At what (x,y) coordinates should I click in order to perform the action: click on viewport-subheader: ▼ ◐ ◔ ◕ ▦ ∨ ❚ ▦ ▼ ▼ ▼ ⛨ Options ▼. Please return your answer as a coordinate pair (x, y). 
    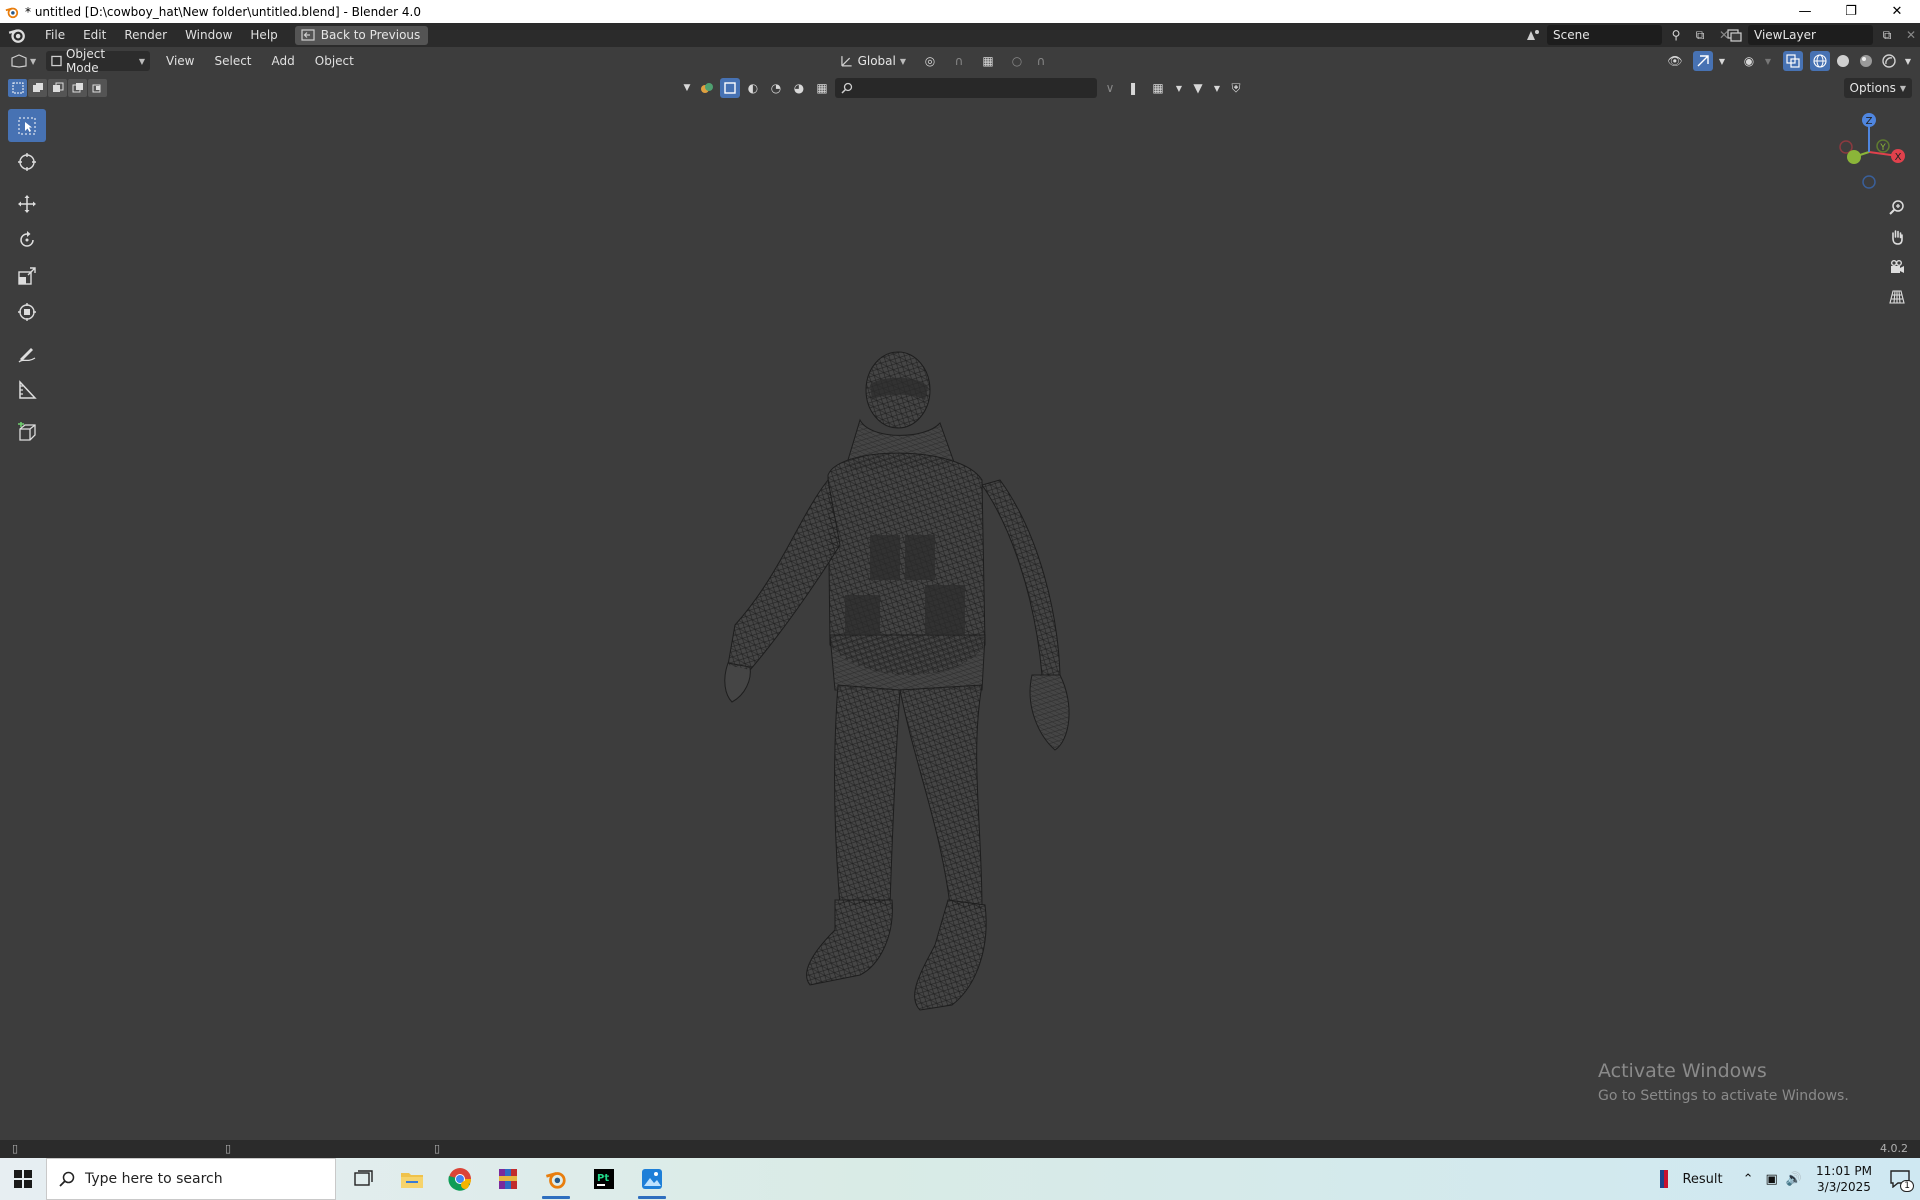
    Looking at the image, I should click on (960, 88).